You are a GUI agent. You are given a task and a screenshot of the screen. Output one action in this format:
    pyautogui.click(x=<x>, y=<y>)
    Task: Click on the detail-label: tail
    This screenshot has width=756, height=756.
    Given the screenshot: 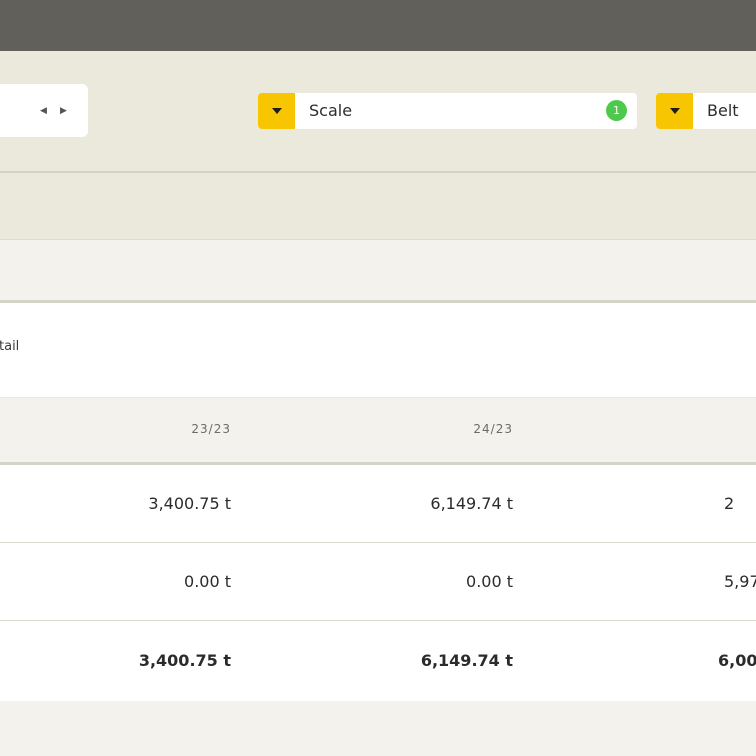 What is the action you would take?
    pyautogui.click(x=10, y=346)
    